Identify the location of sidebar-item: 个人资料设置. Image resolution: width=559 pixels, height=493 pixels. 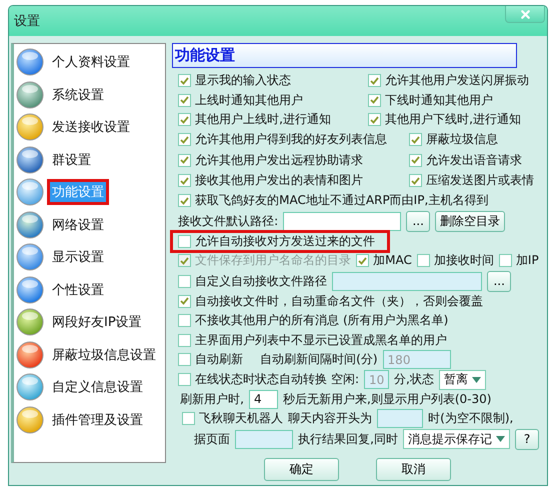
(91, 62).